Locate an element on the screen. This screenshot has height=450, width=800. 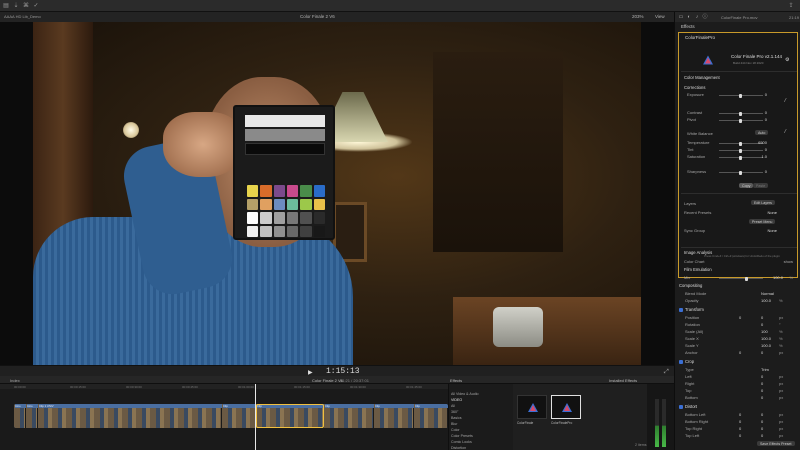
saturation-slider is located at coordinates (741, 157).